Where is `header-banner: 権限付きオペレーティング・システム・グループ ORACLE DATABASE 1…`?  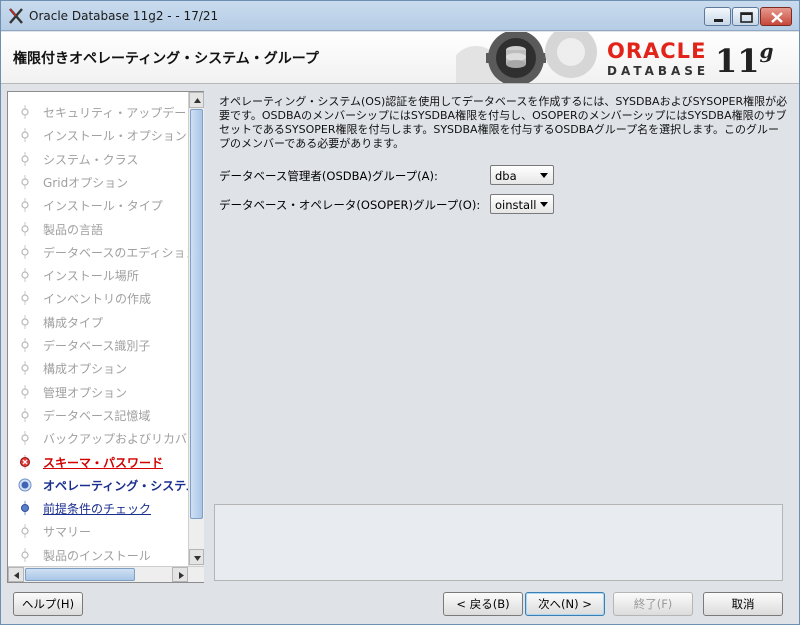
header-banner: 権限付きオペレーティング・システム・グループ ORACLE DATABASE 1… is located at coordinates (400, 58).